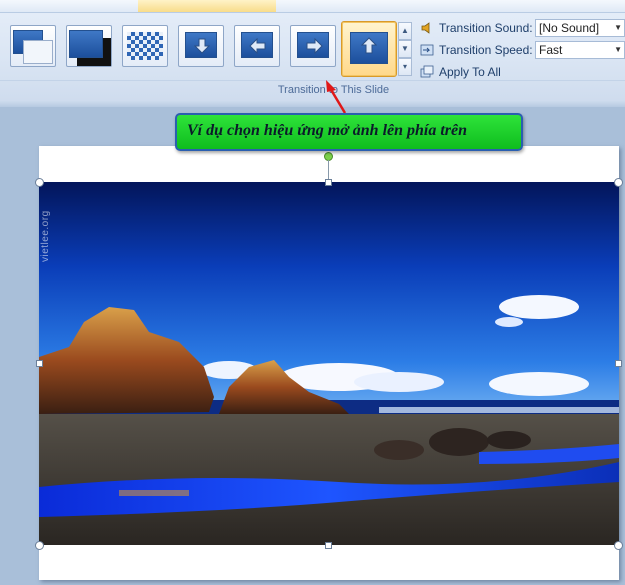 Image resolution: width=625 pixels, height=585 pixels. Describe the element at coordinates (369, 45) in the screenshot. I see `arrow-up-icon` at that location.